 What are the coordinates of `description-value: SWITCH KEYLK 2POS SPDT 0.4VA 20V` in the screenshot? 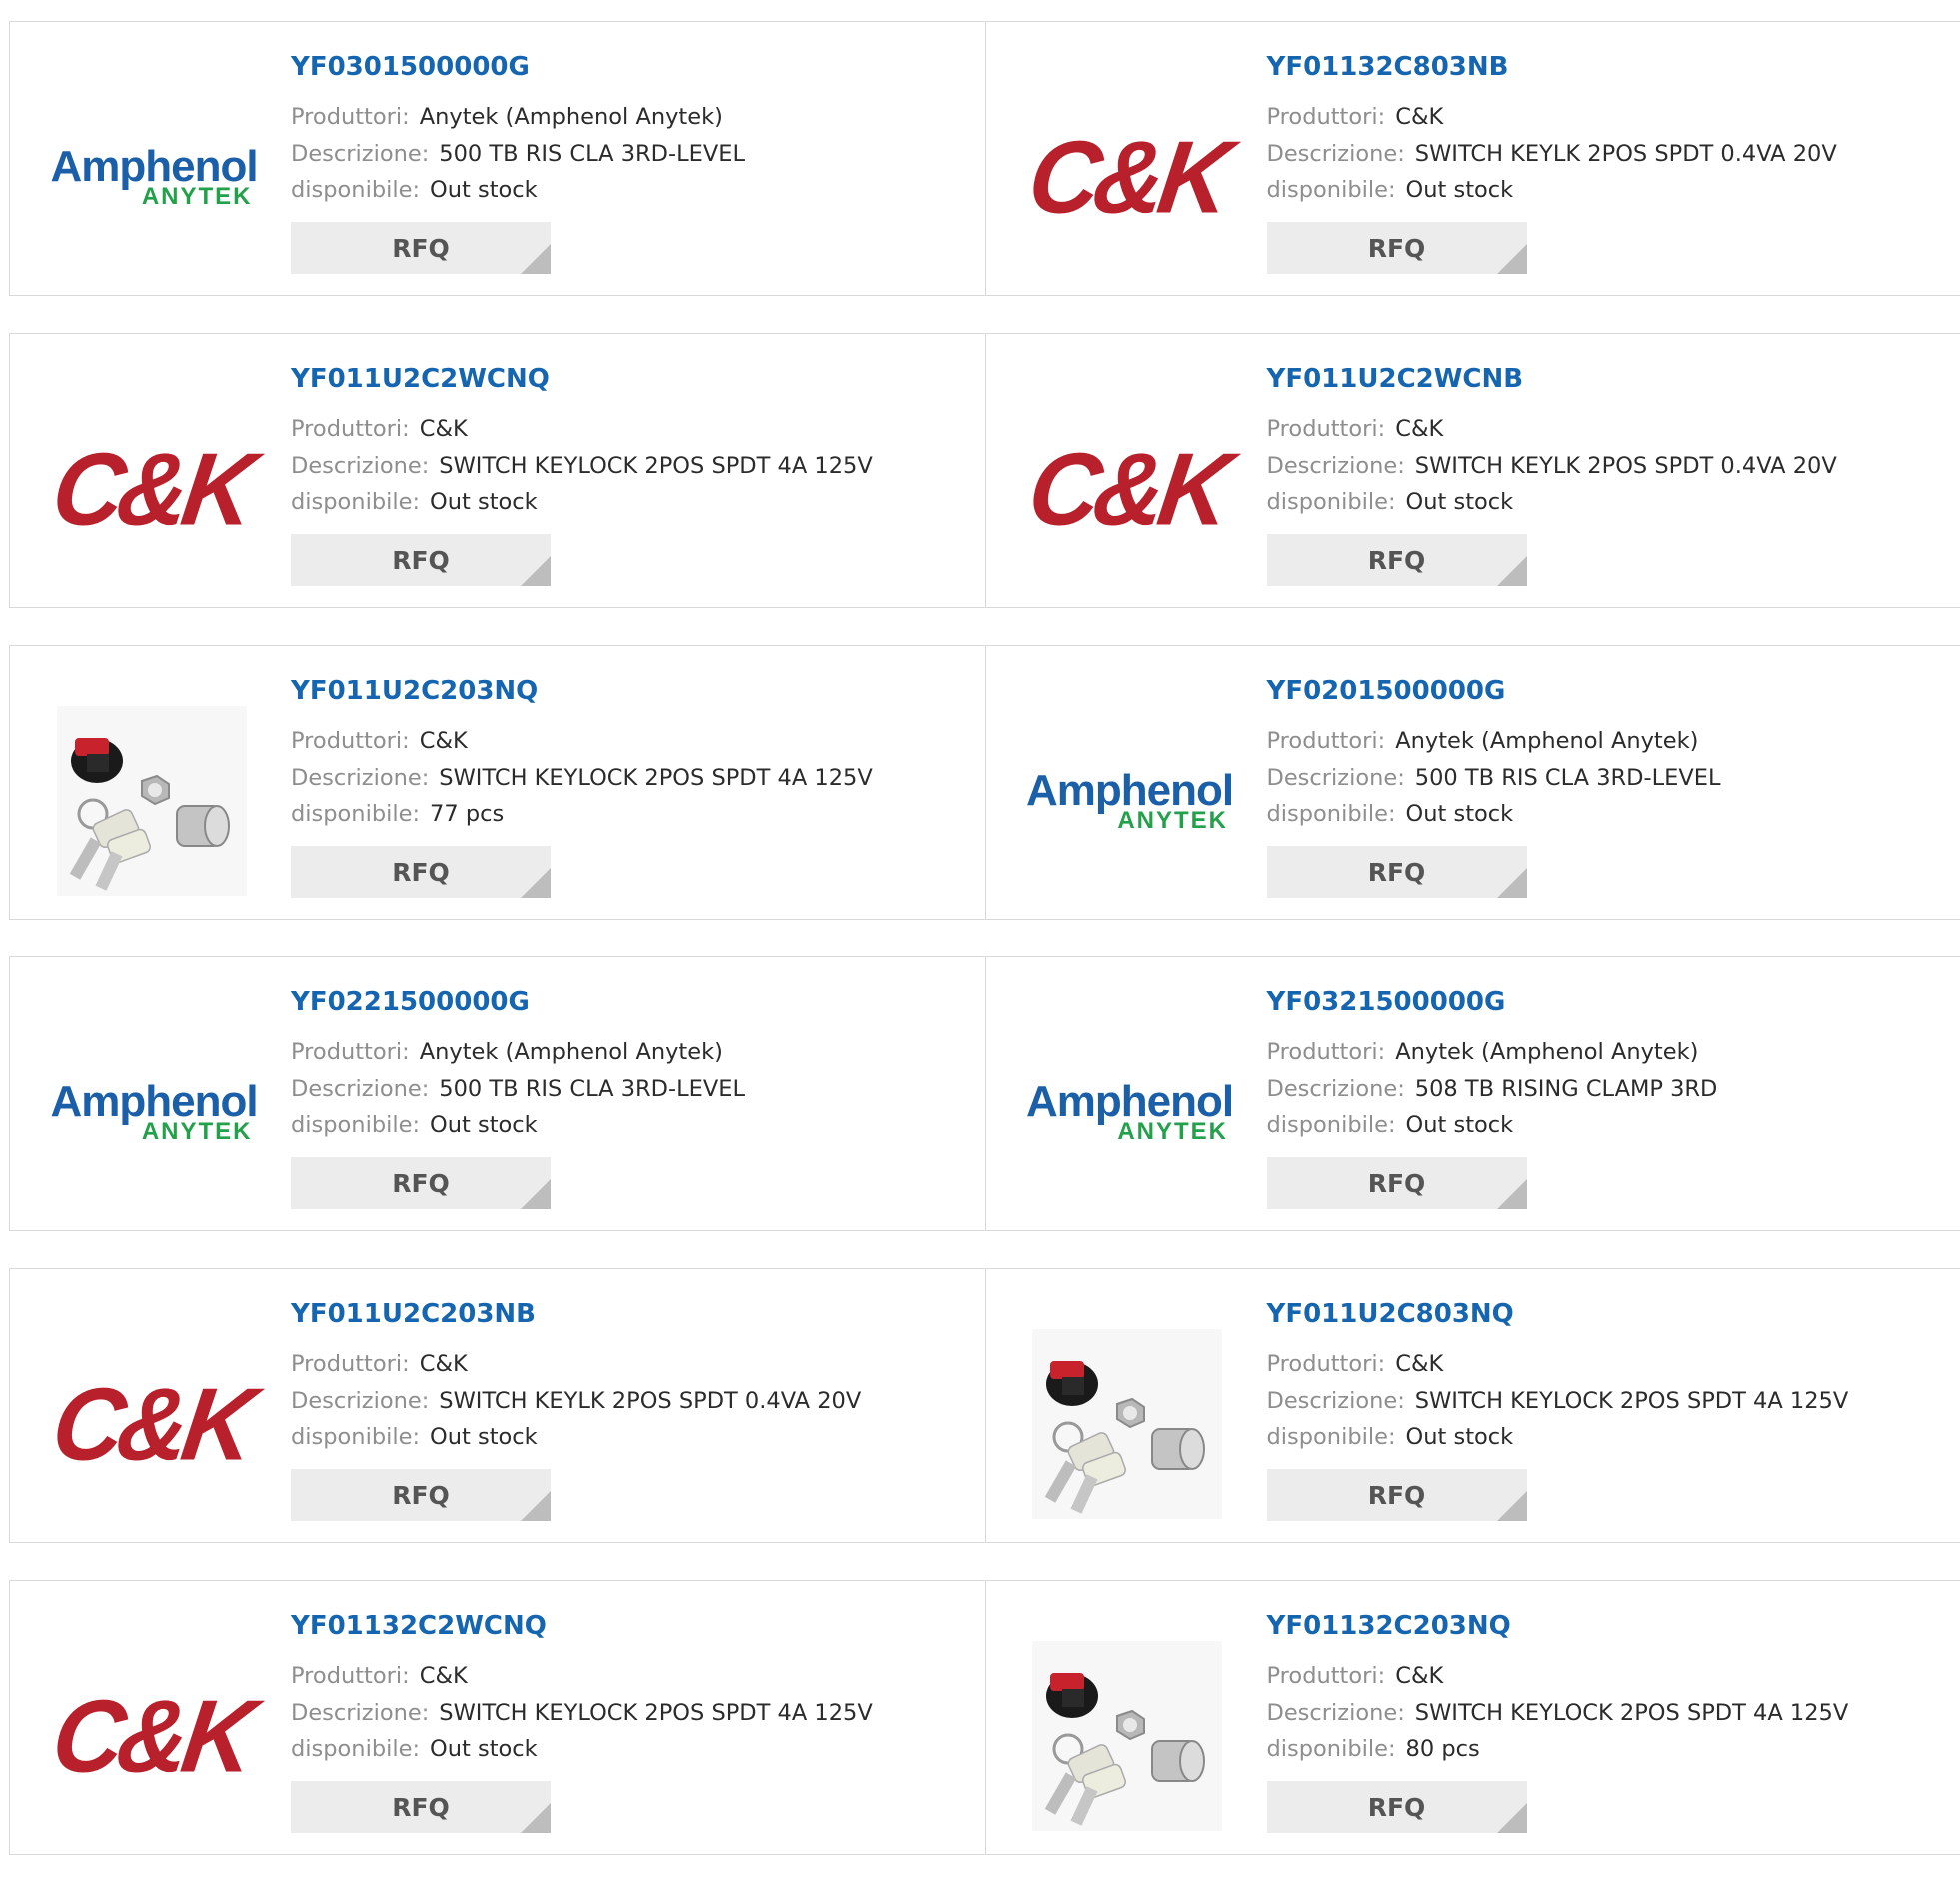 It's located at (1626, 466).